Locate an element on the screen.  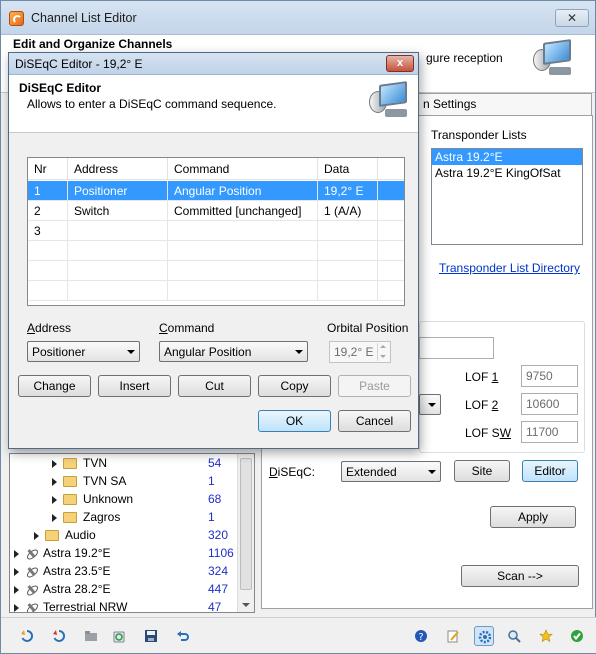
search-icon is located at coordinates (514, 636).